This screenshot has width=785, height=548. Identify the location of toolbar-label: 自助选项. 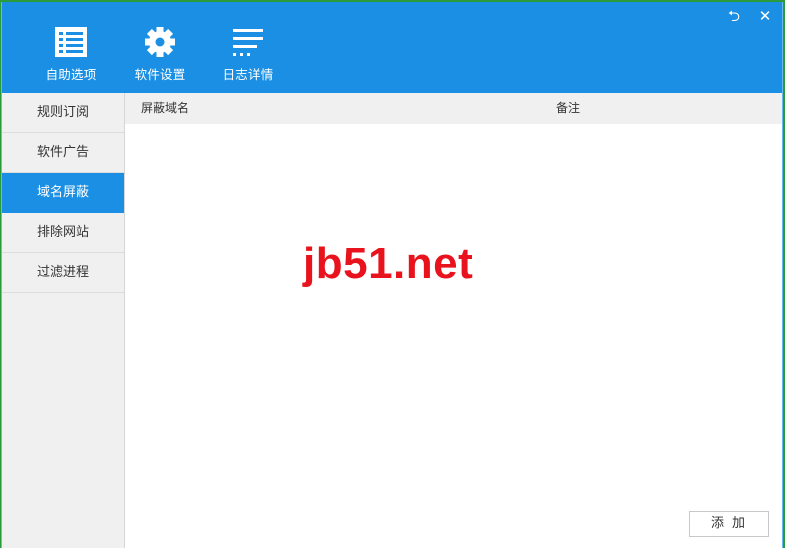
(71, 74).